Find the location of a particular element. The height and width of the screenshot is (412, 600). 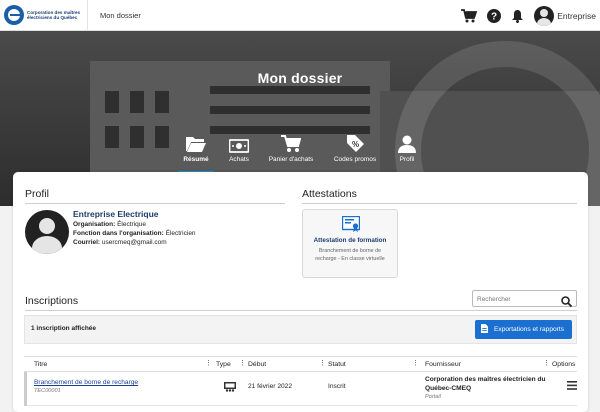

tab-achats: Achats is located at coordinates (239, 147).